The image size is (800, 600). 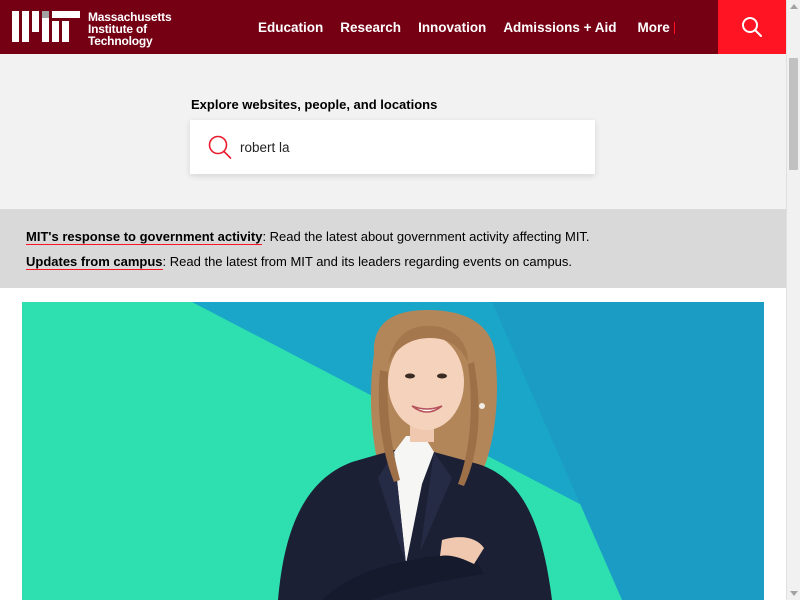 I want to click on more-divider, so click(x=674, y=27).